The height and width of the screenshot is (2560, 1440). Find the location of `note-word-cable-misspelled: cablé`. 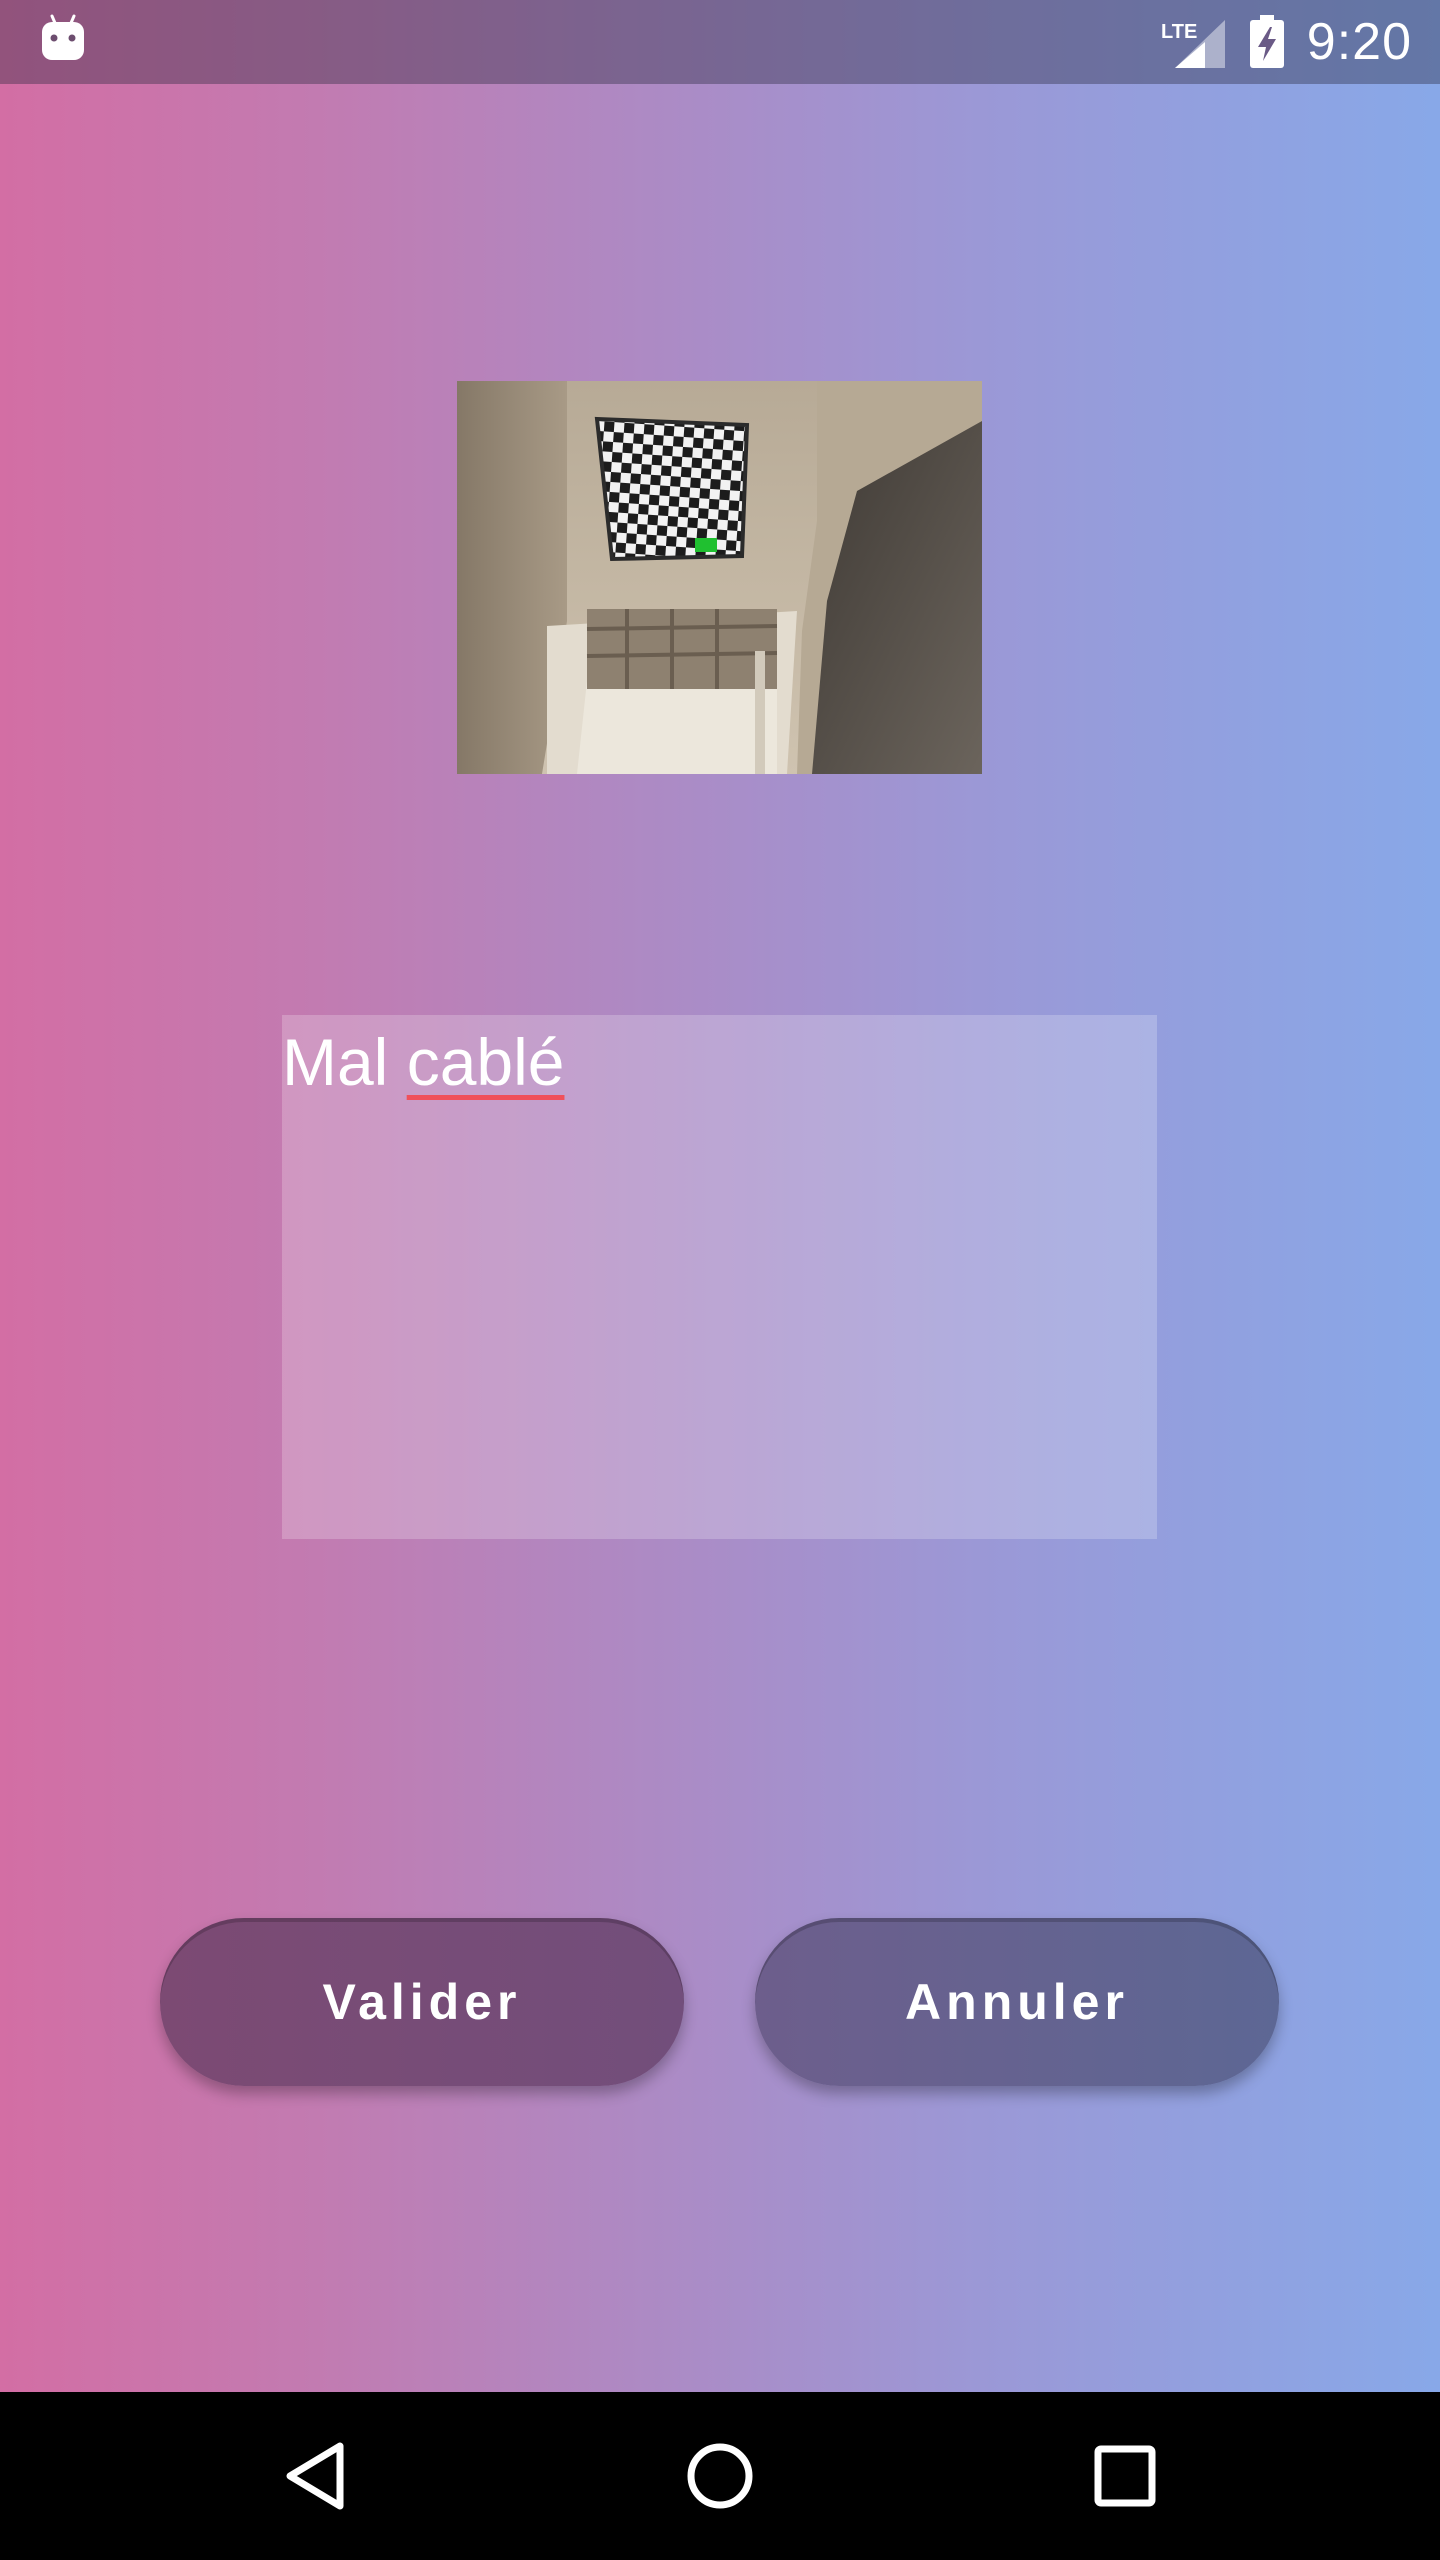

note-word-cable-misspelled: cablé is located at coordinates (486, 1062).